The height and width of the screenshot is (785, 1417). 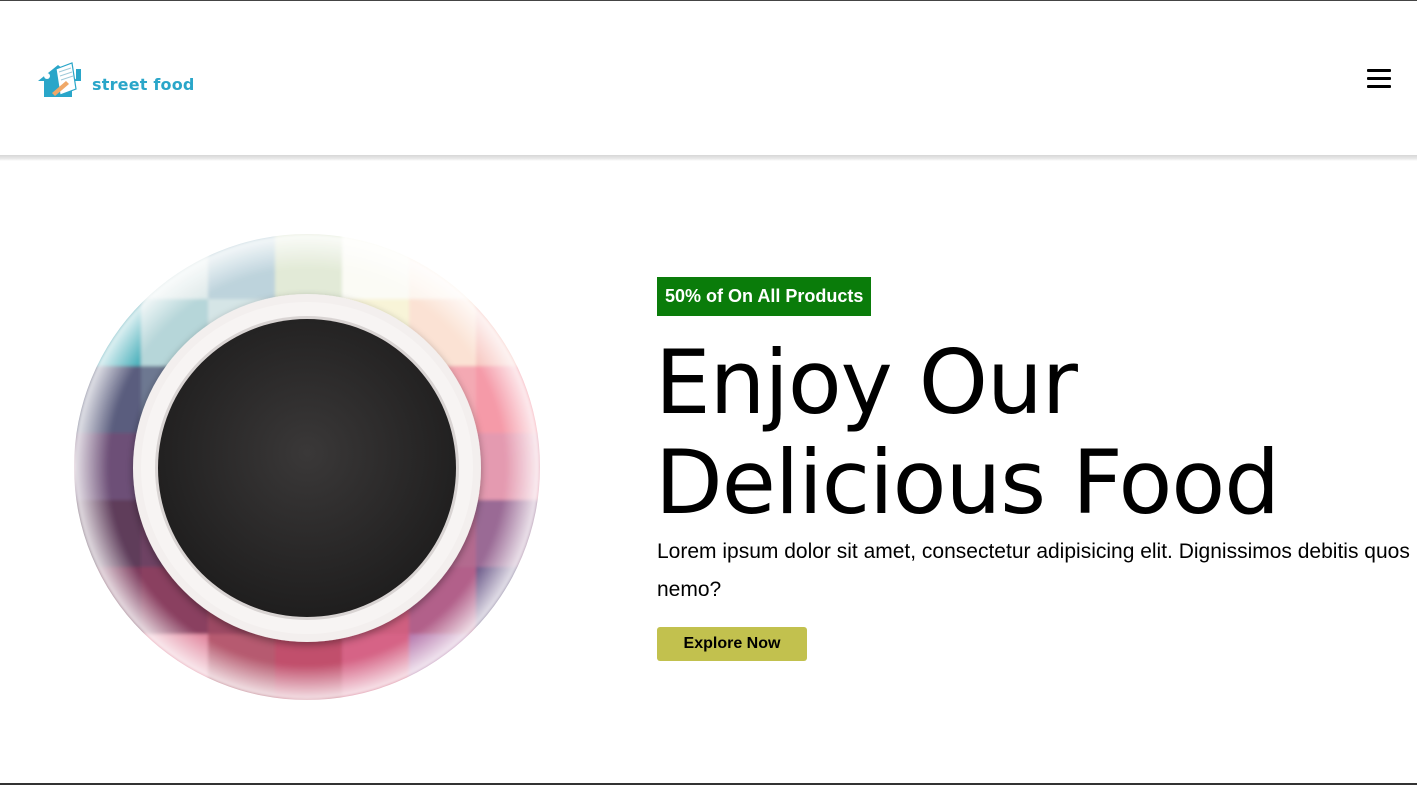 What do you see at coordinates (59, 79) in the screenshot?
I see `house-with-pennant-icon` at bounding box center [59, 79].